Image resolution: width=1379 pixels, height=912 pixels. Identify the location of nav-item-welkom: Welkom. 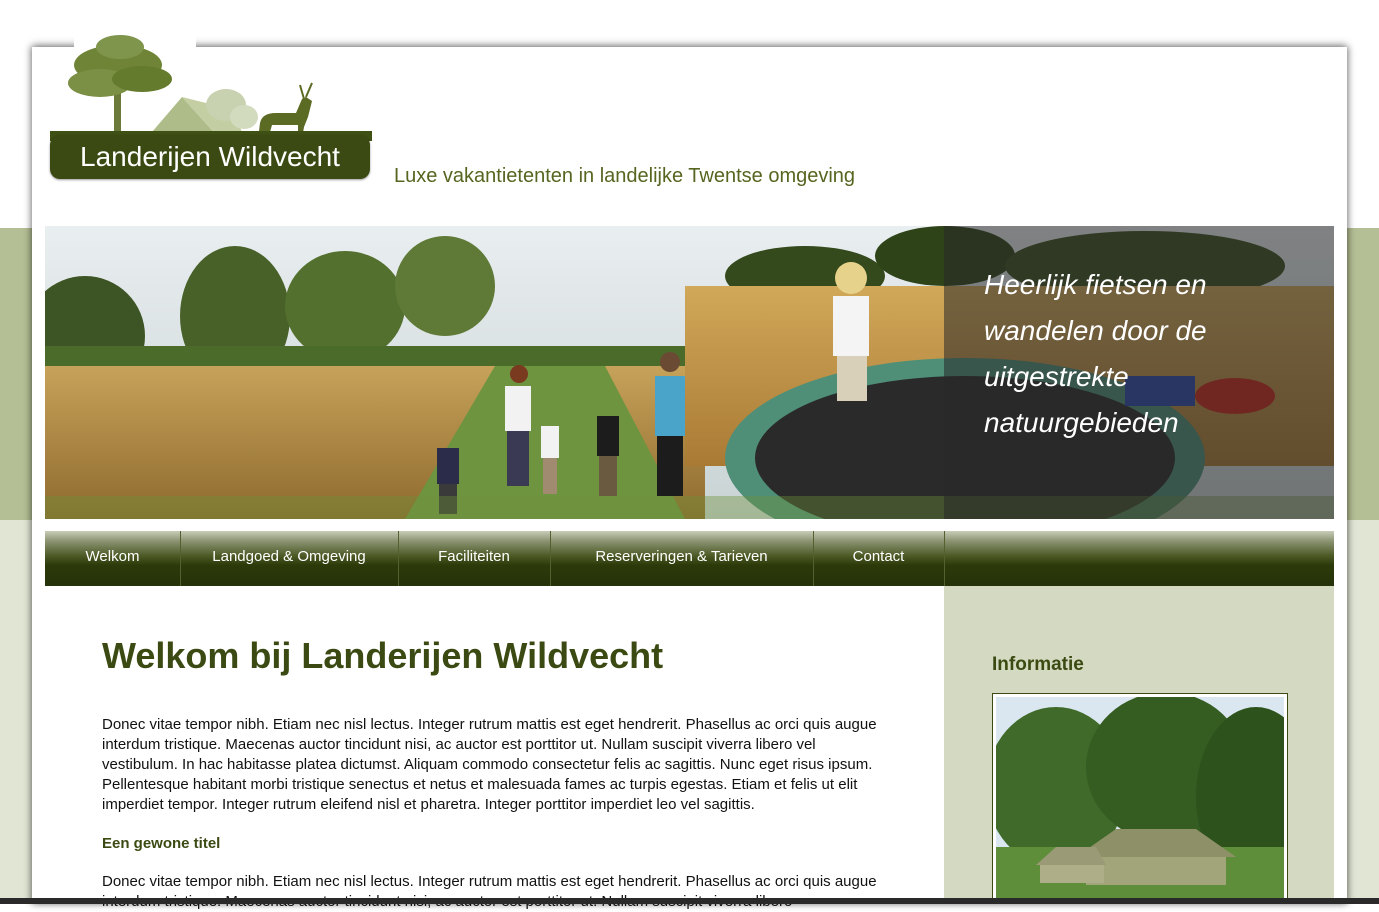
(113, 558).